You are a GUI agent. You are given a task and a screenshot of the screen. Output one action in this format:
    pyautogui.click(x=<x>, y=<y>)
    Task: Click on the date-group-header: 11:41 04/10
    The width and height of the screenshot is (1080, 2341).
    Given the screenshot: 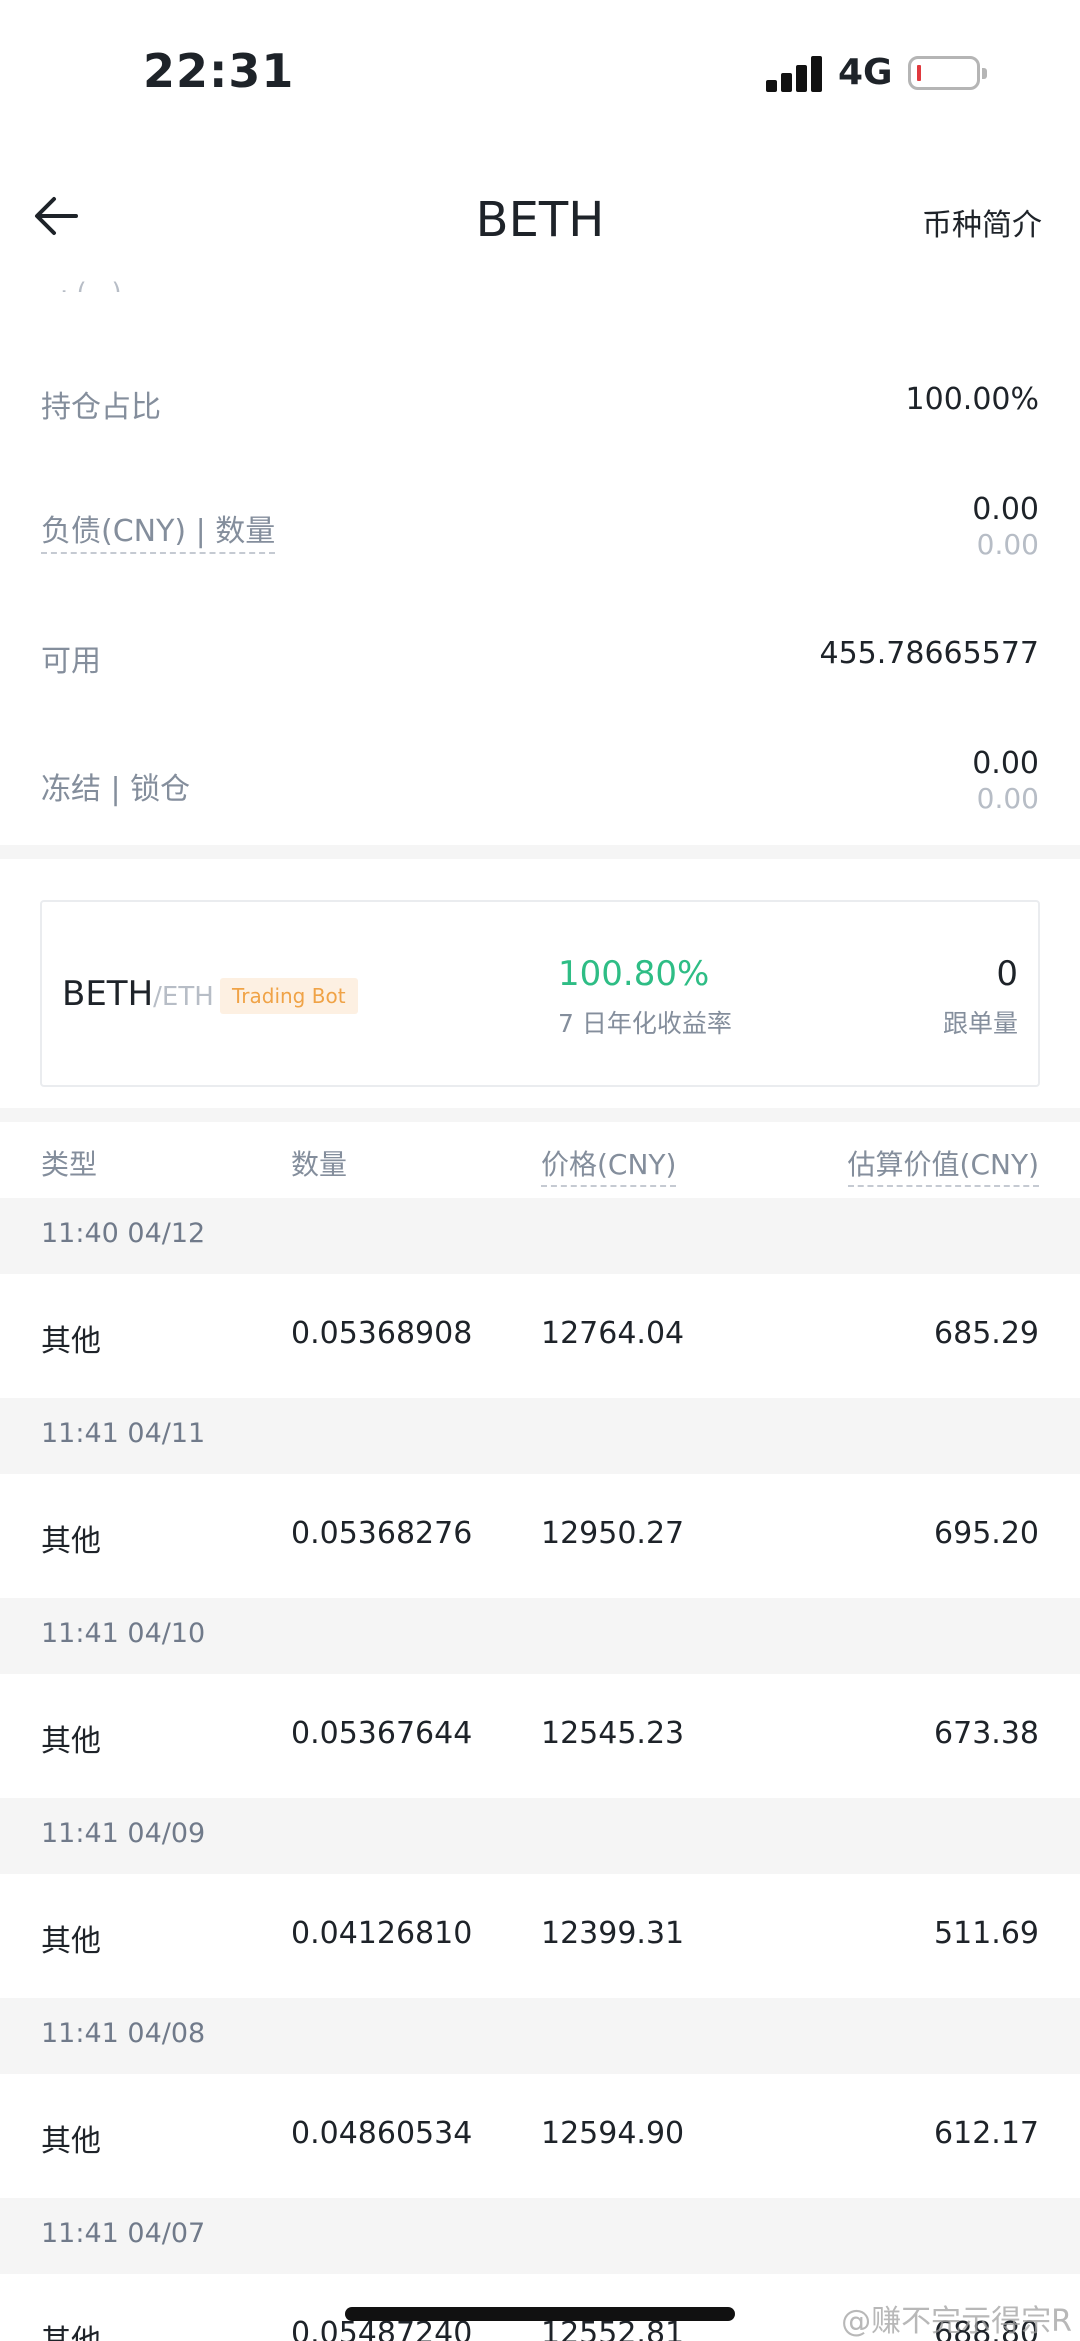 What is the action you would take?
    pyautogui.click(x=540, y=1636)
    